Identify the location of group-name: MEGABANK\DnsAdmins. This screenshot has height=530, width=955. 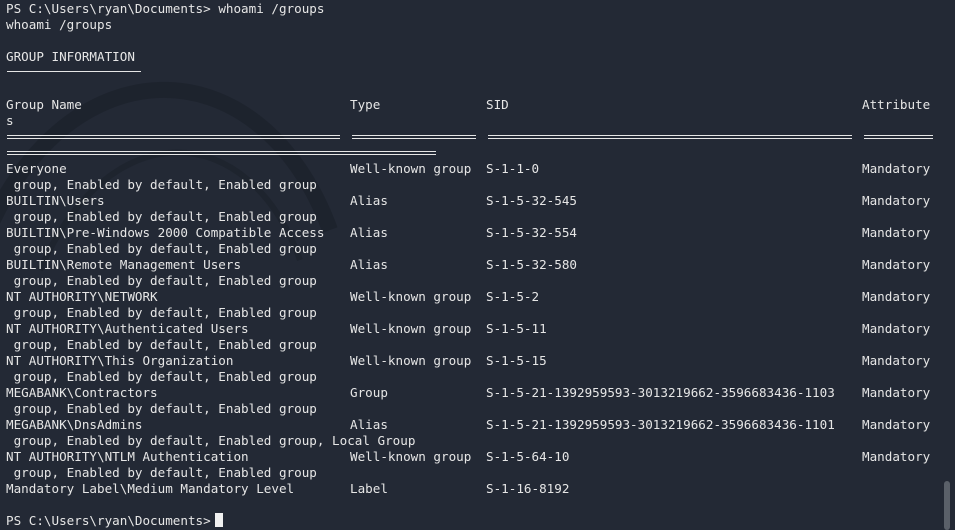
(74, 424).